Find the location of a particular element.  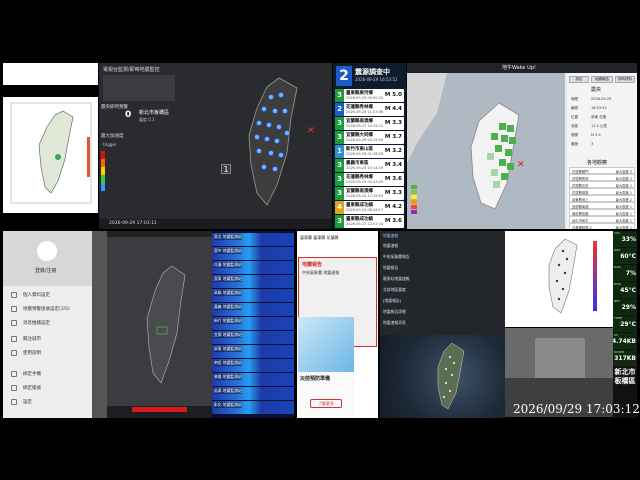

clock: 2026/09/29 17:03:12 is located at coordinates (576, 409).